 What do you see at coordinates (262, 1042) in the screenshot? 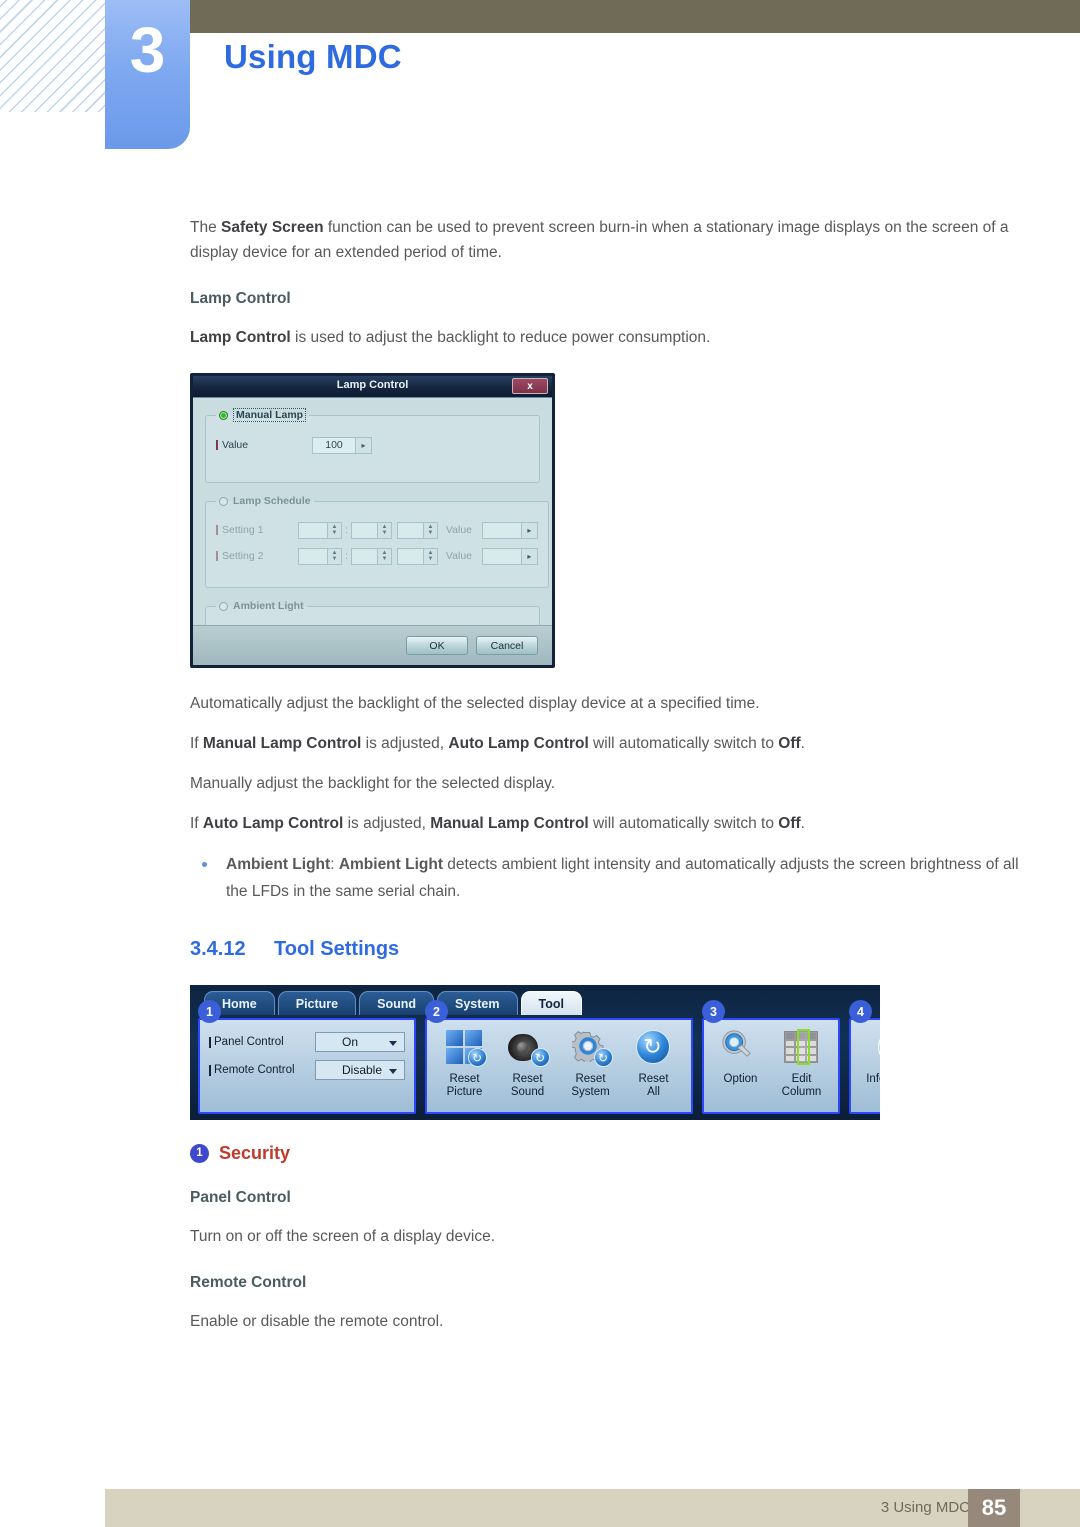
I see `panel-control-label: Panel Control` at bounding box center [262, 1042].